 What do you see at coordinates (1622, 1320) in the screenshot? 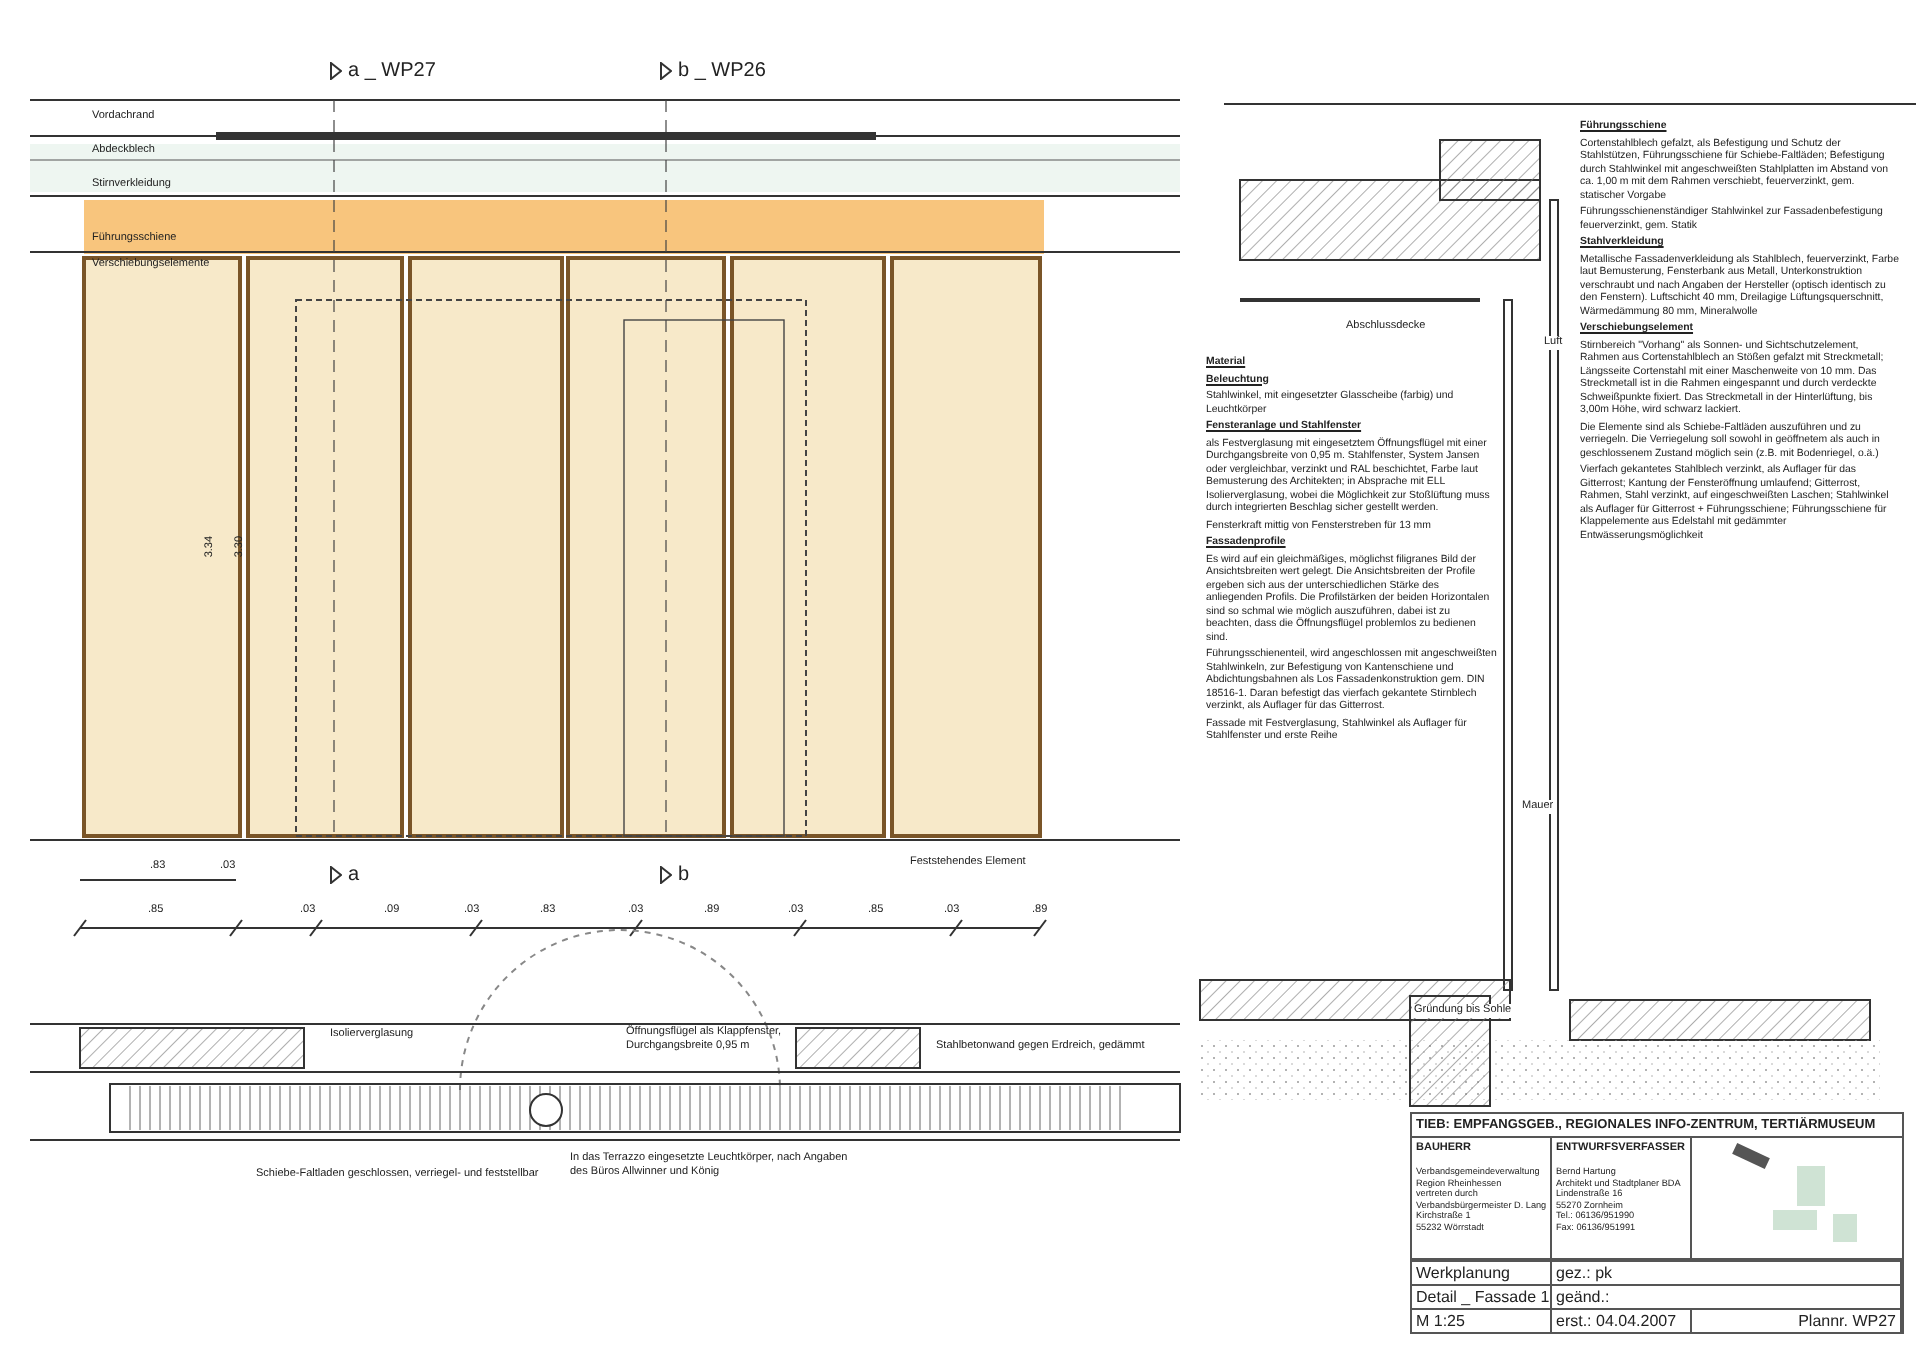
I see `created-date: erst.: 04.04.2007` at bounding box center [1622, 1320].